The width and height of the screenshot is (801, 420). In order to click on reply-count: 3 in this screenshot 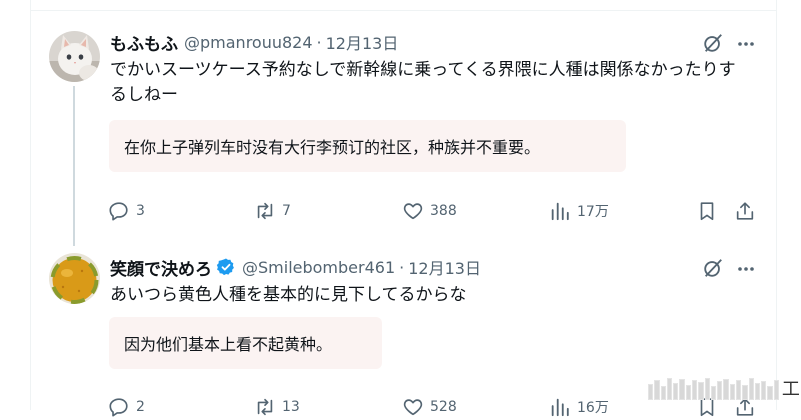, I will do `click(140, 211)`.